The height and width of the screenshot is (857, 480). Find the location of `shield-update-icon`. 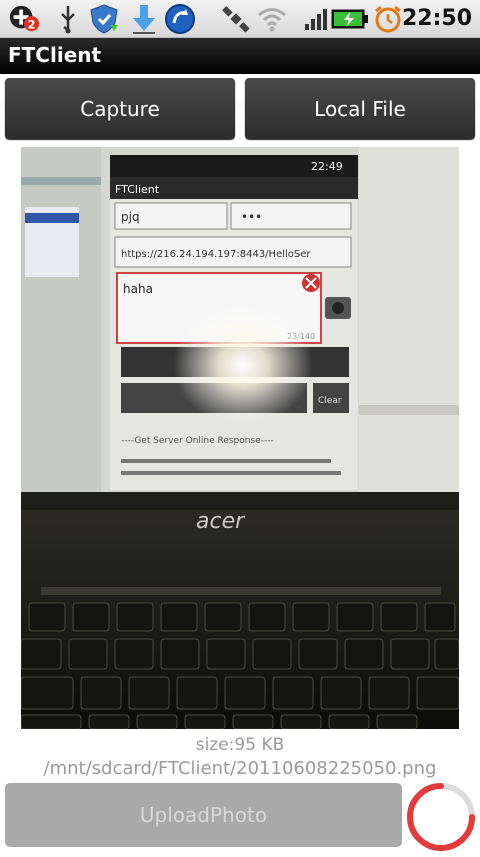

shield-update-icon is located at coordinates (104, 19).